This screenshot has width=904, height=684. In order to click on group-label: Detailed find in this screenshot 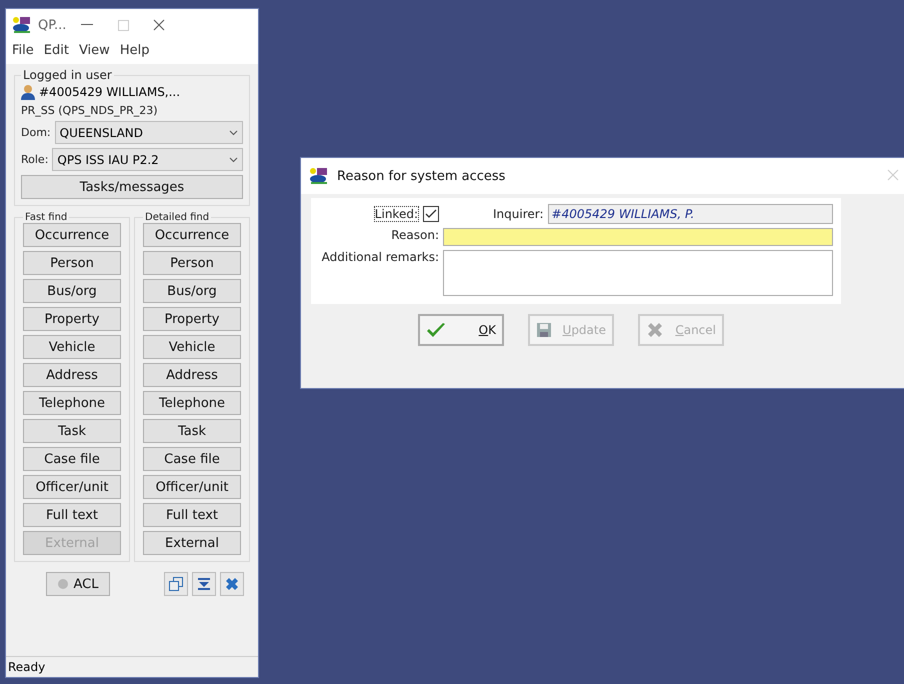, I will do `click(177, 217)`.